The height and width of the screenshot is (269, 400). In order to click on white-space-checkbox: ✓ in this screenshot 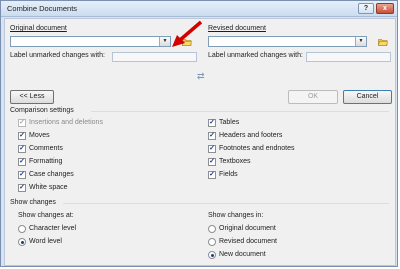, I will do `click(22, 188)`.